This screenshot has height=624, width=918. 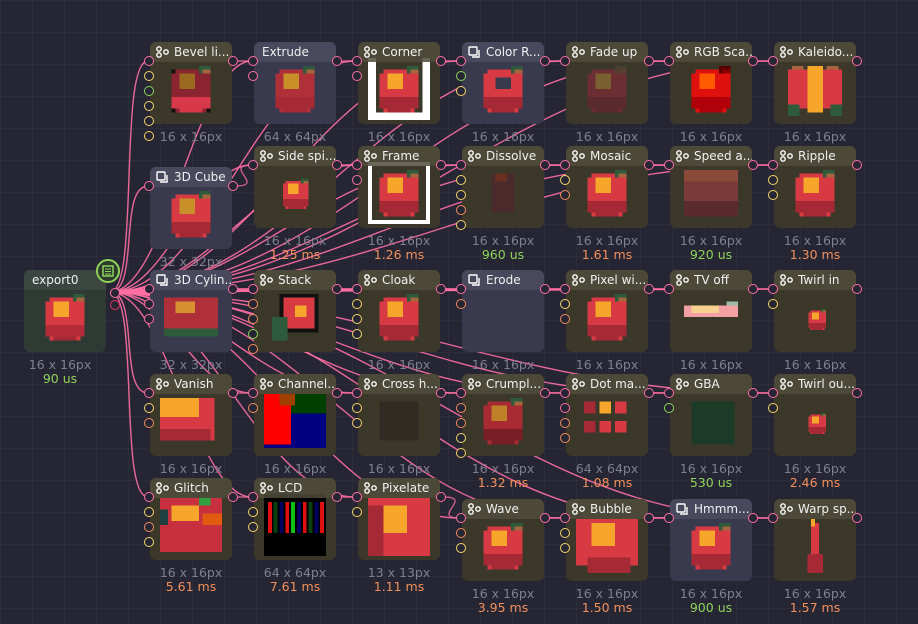 I want to click on node-mosaic: Mosaic, so click(x=607, y=187).